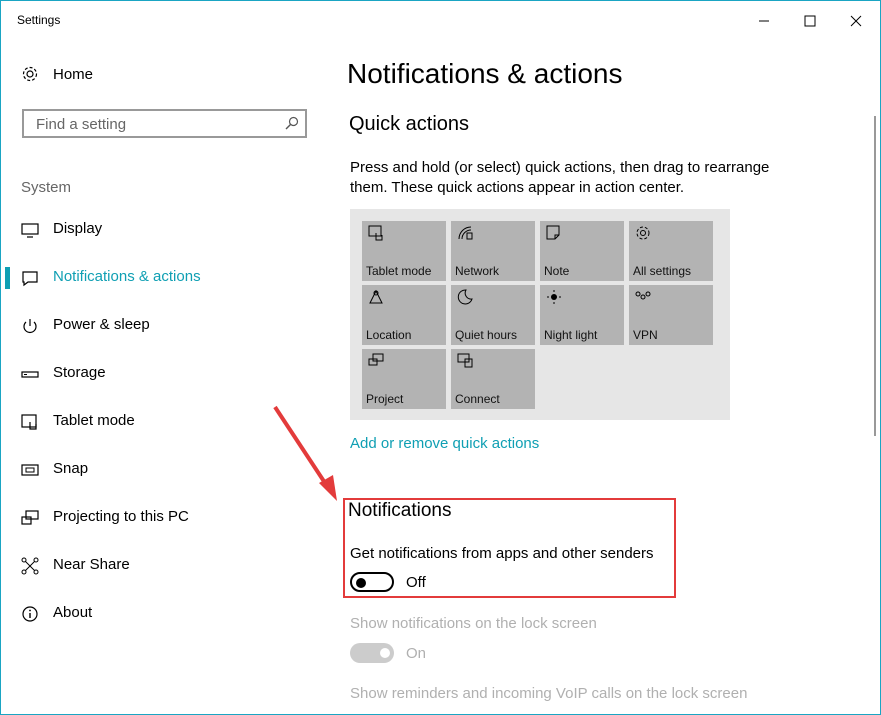 The height and width of the screenshot is (715, 881). Describe the element at coordinates (404, 315) in the screenshot. I see `quick-action-tile-location: Location` at that location.